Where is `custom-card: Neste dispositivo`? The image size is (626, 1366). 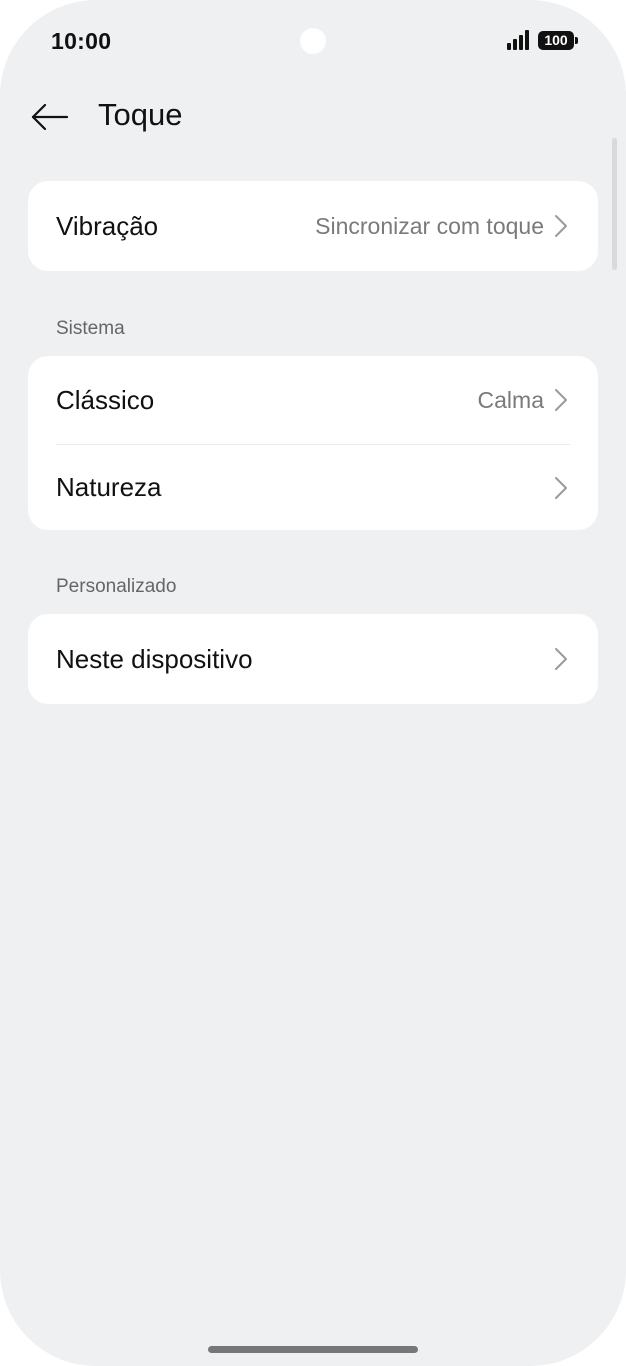 custom-card: Neste dispositivo is located at coordinates (313, 659).